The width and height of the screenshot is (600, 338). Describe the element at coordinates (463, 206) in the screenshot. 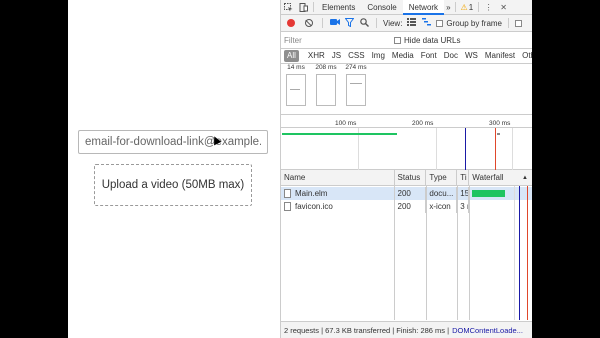

I see `request-time: 3 r` at that location.